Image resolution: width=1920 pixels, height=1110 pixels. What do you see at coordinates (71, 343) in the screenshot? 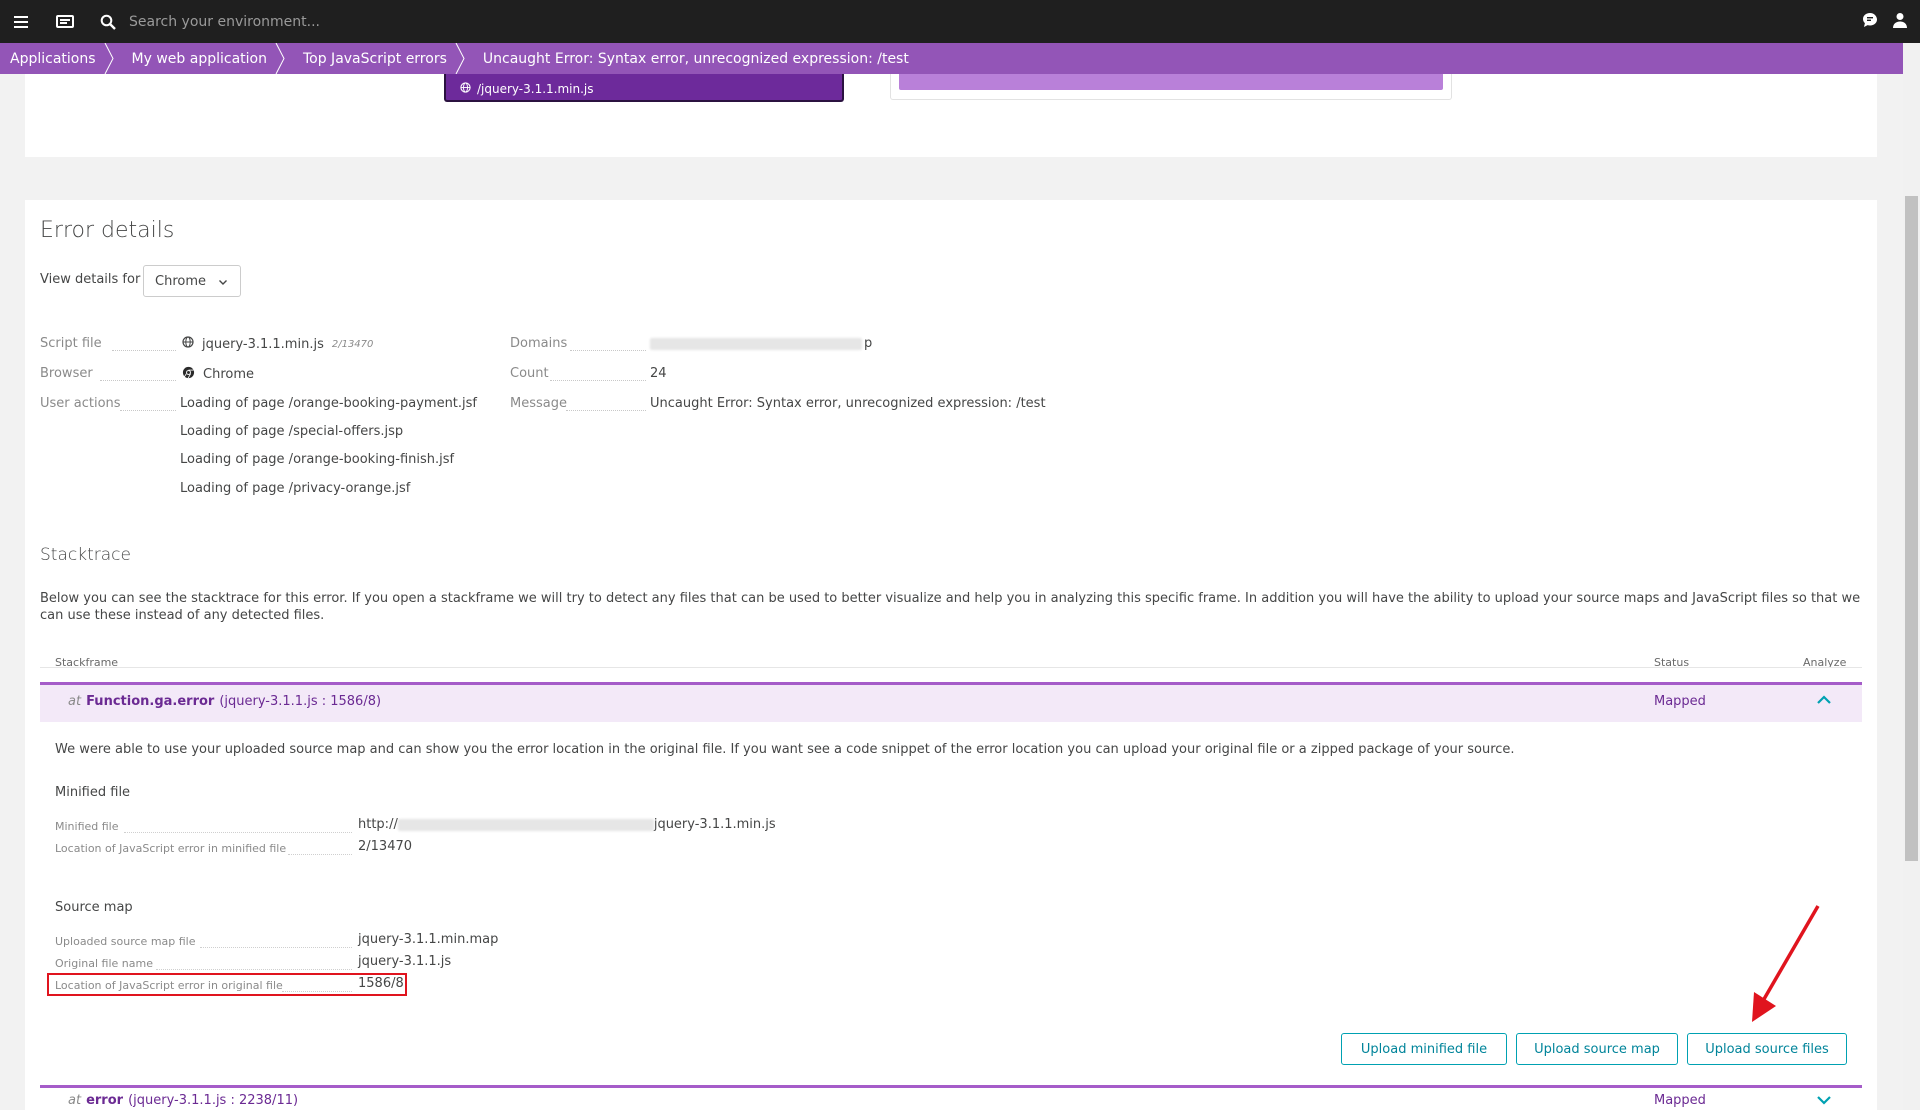
I see `script-file-label: Script file` at bounding box center [71, 343].